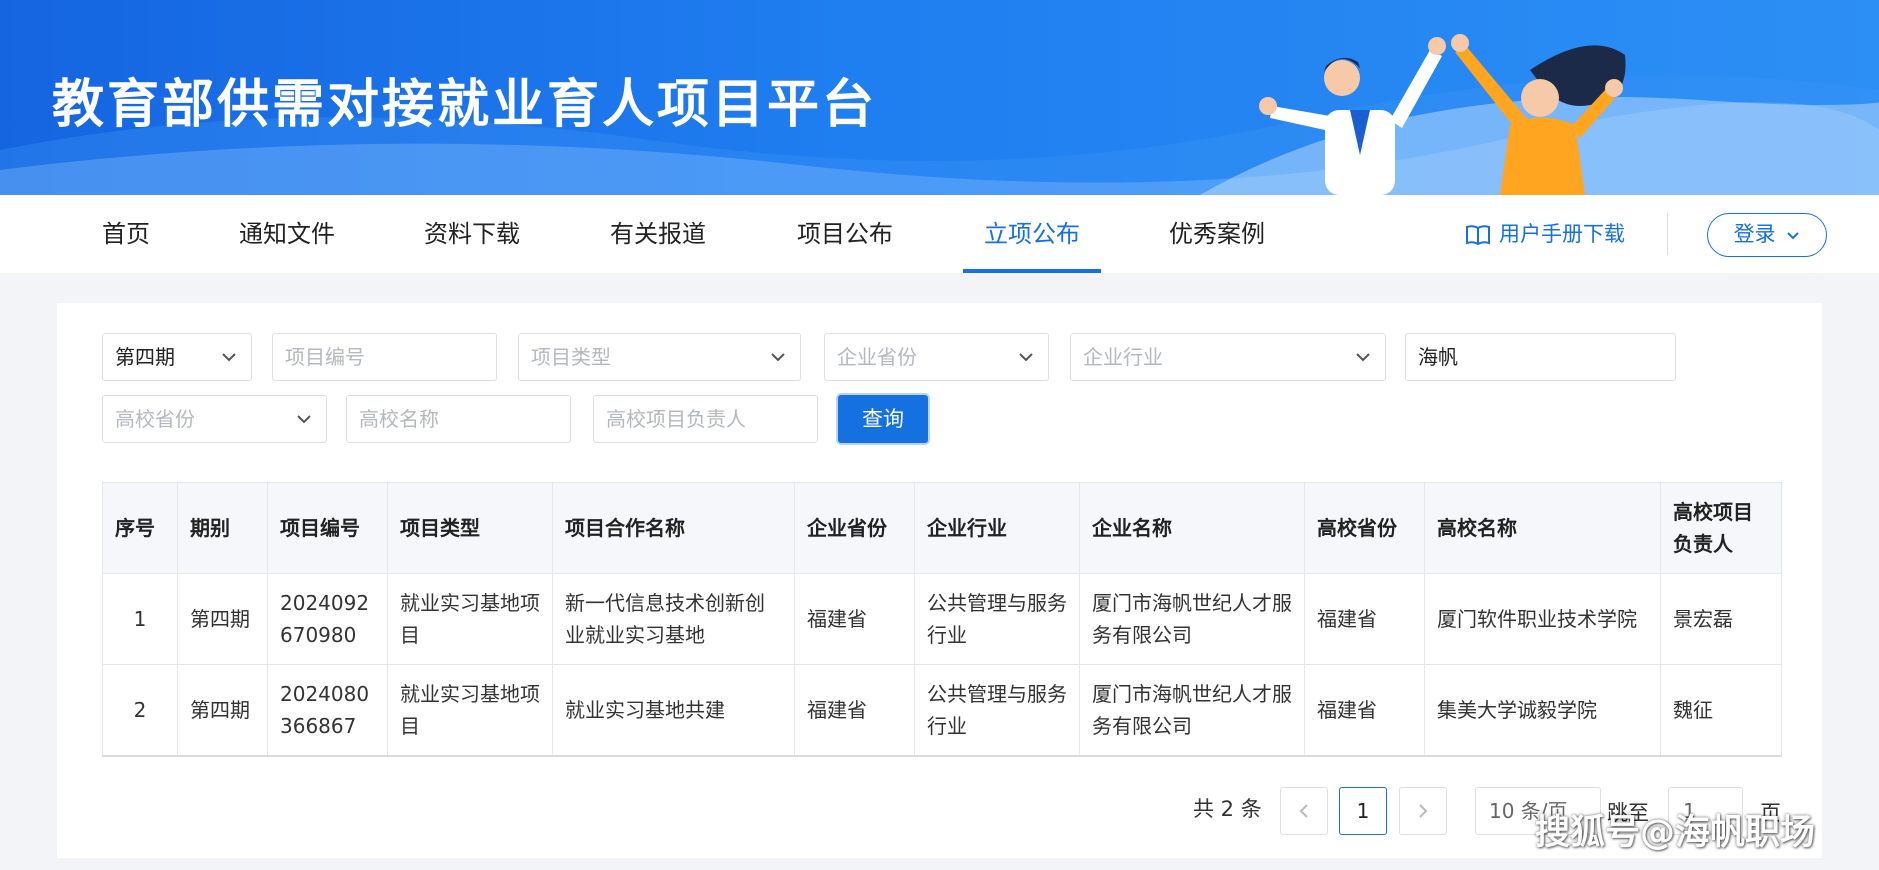  Describe the element at coordinates (1228, 357) in the screenshot. I see `company-industry-select: 企业行业` at that location.